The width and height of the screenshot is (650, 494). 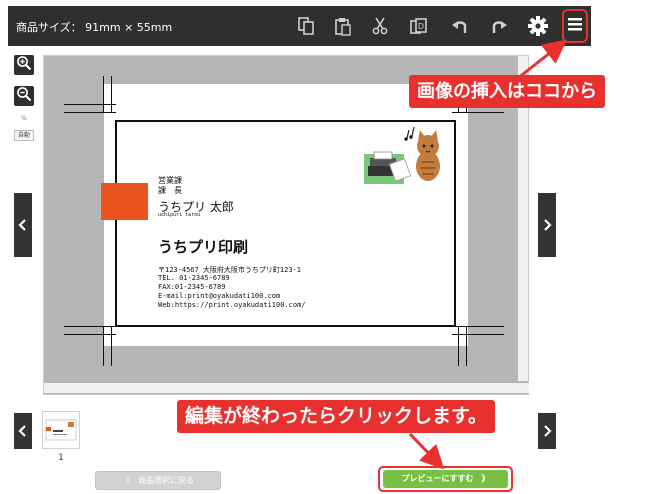 What do you see at coordinates (158, 480) in the screenshot?
I see `back-to-product-button: 《 商品選択に戻る` at bounding box center [158, 480].